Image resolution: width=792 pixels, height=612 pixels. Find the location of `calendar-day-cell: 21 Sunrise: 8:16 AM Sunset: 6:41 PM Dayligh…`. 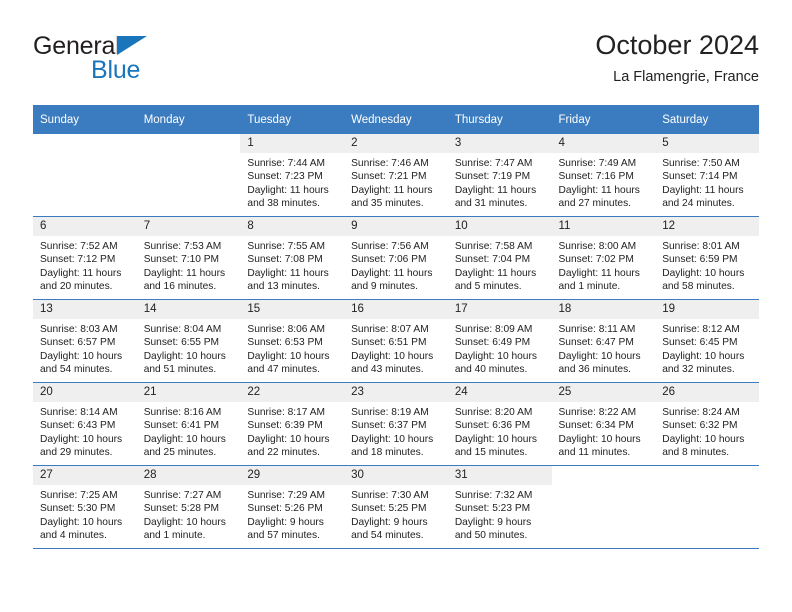

calendar-day-cell: 21 Sunrise: 8:16 AM Sunset: 6:41 PM Dayligh… is located at coordinates (188, 424).